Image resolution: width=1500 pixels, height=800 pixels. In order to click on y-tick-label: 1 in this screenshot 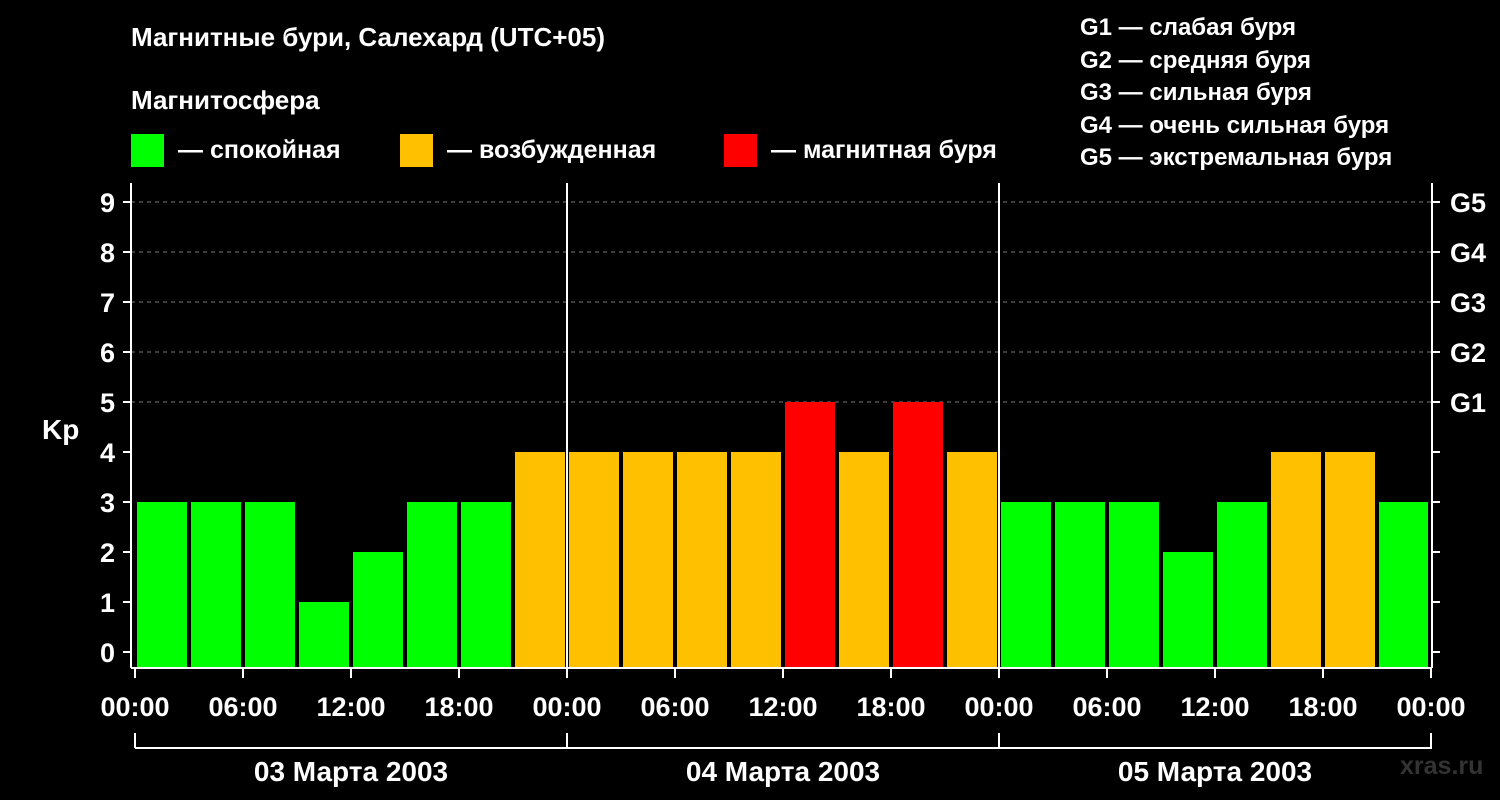, I will do `click(107, 603)`.